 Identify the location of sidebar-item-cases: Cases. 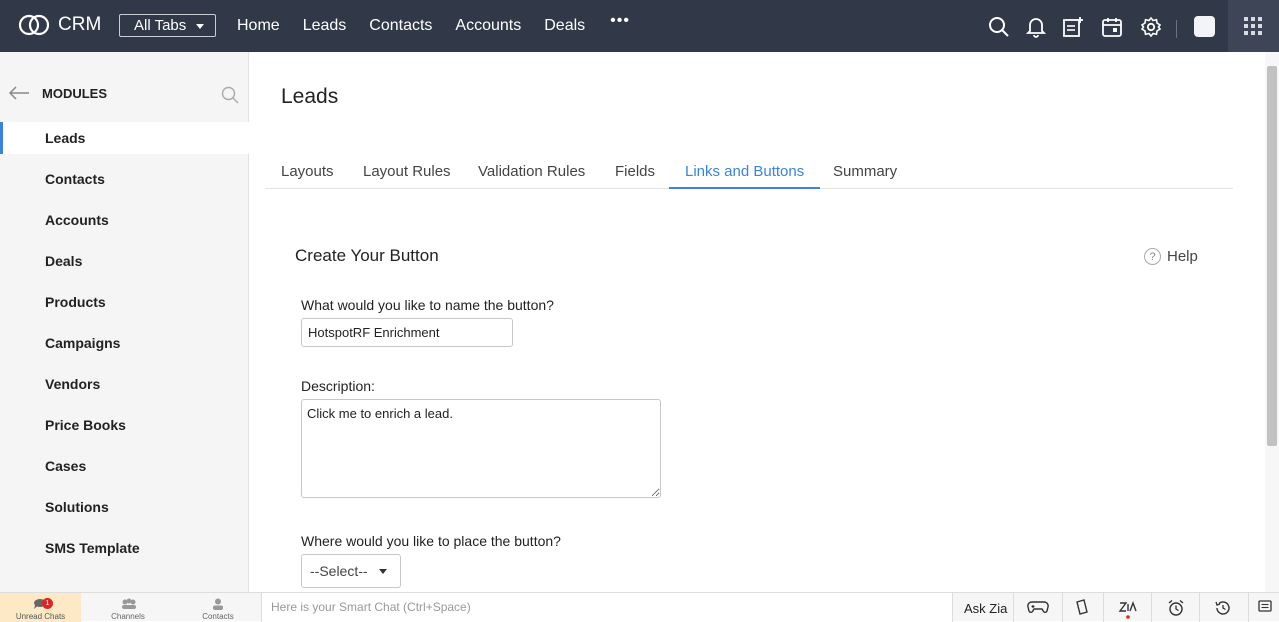
(124, 466).